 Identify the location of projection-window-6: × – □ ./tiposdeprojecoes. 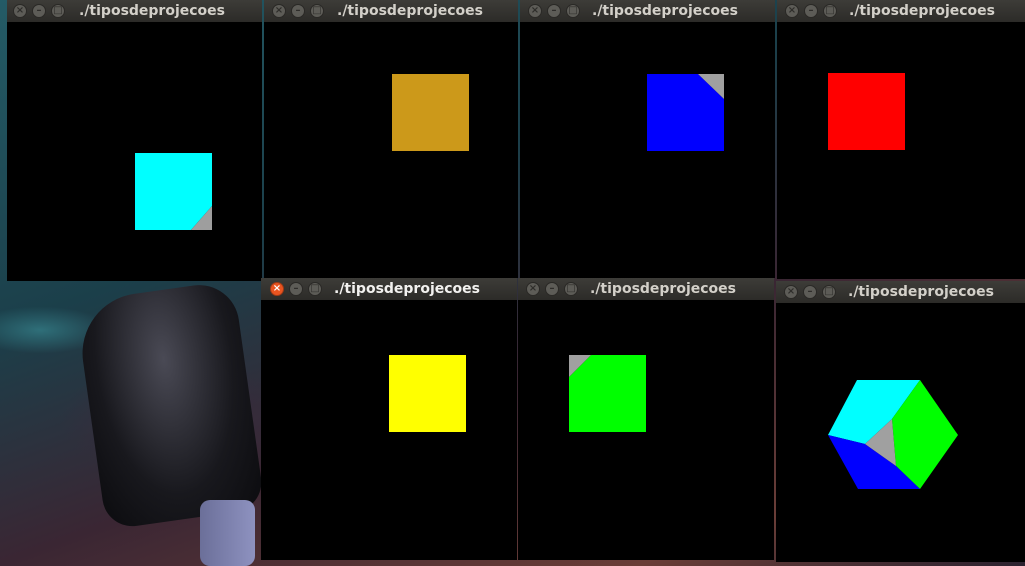
(646, 419).